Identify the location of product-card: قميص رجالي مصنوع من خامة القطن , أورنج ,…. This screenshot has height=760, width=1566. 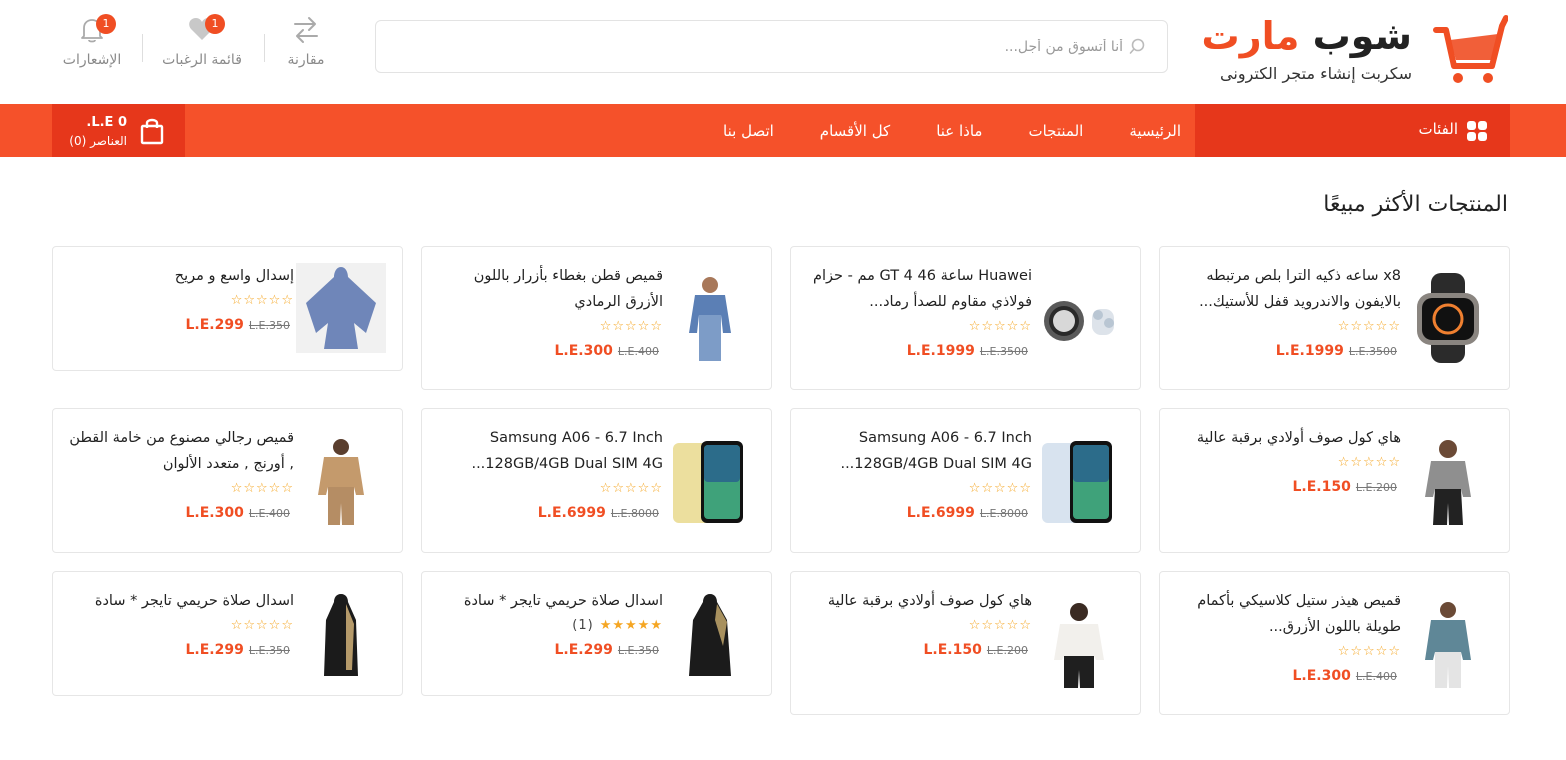
(227, 480).